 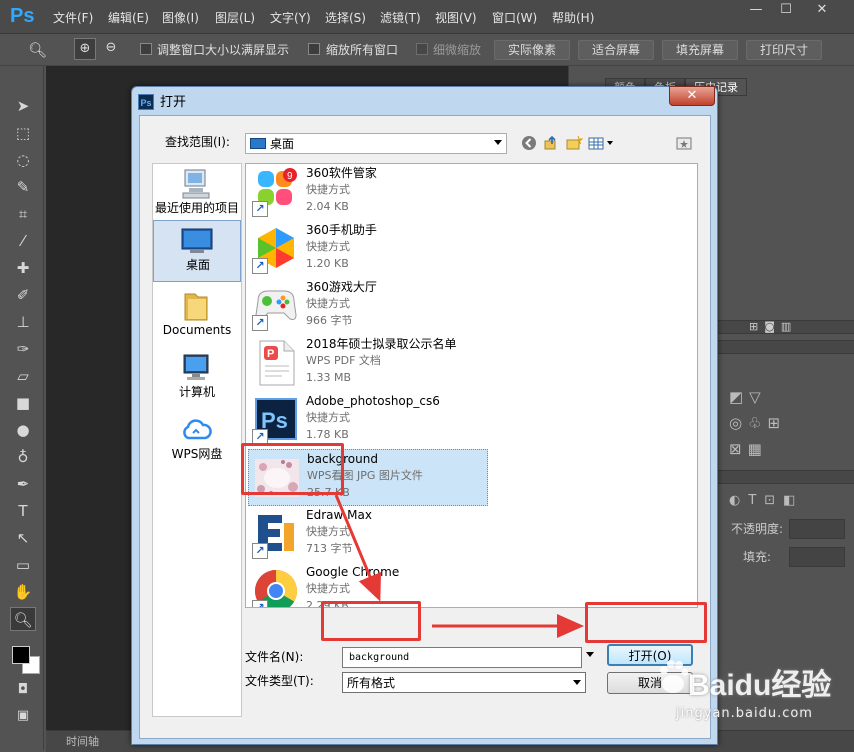 I want to click on baidu-watermark: Baidu经验 jingyan.baidu.com, so click(x=754, y=692).